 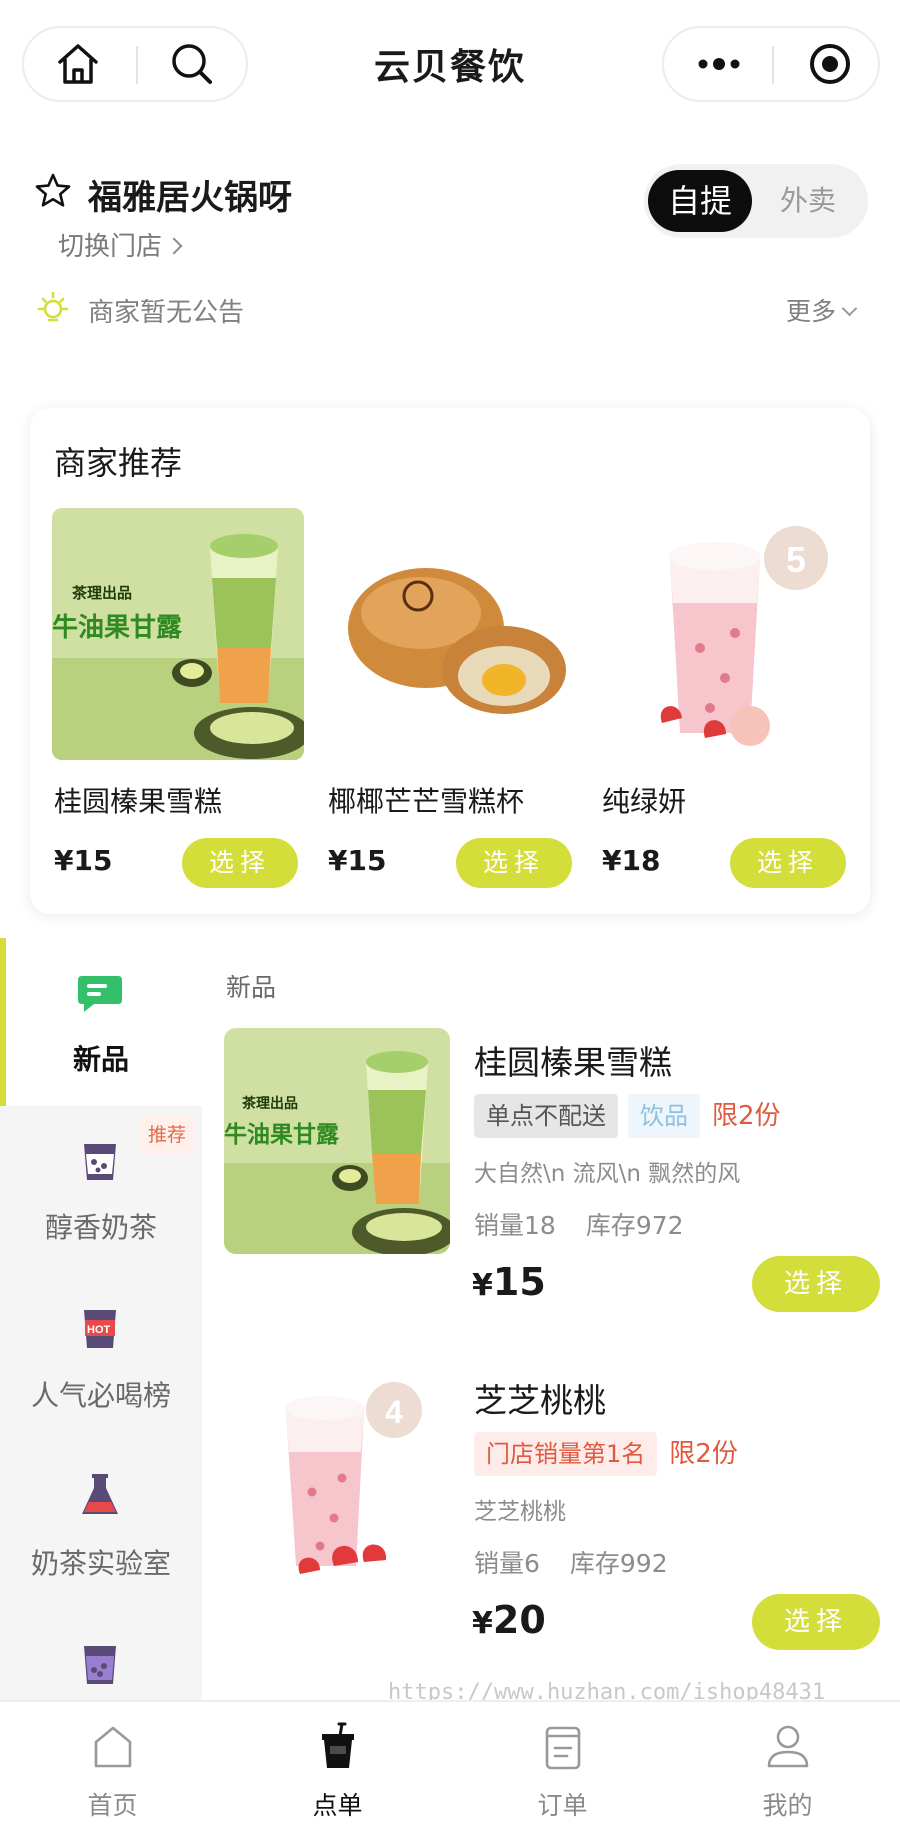 What do you see at coordinates (520, 1512) in the screenshot?
I see `product-description: 芝芝桃桃` at bounding box center [520, 1512].